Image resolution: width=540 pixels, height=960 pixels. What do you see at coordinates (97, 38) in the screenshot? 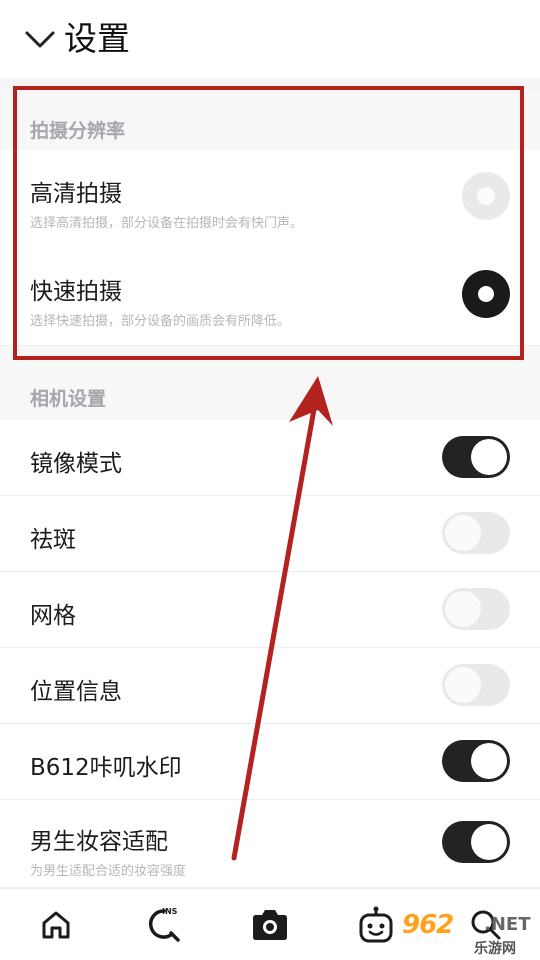
I see `page-title: 设置` at bounding box center [97, 38].